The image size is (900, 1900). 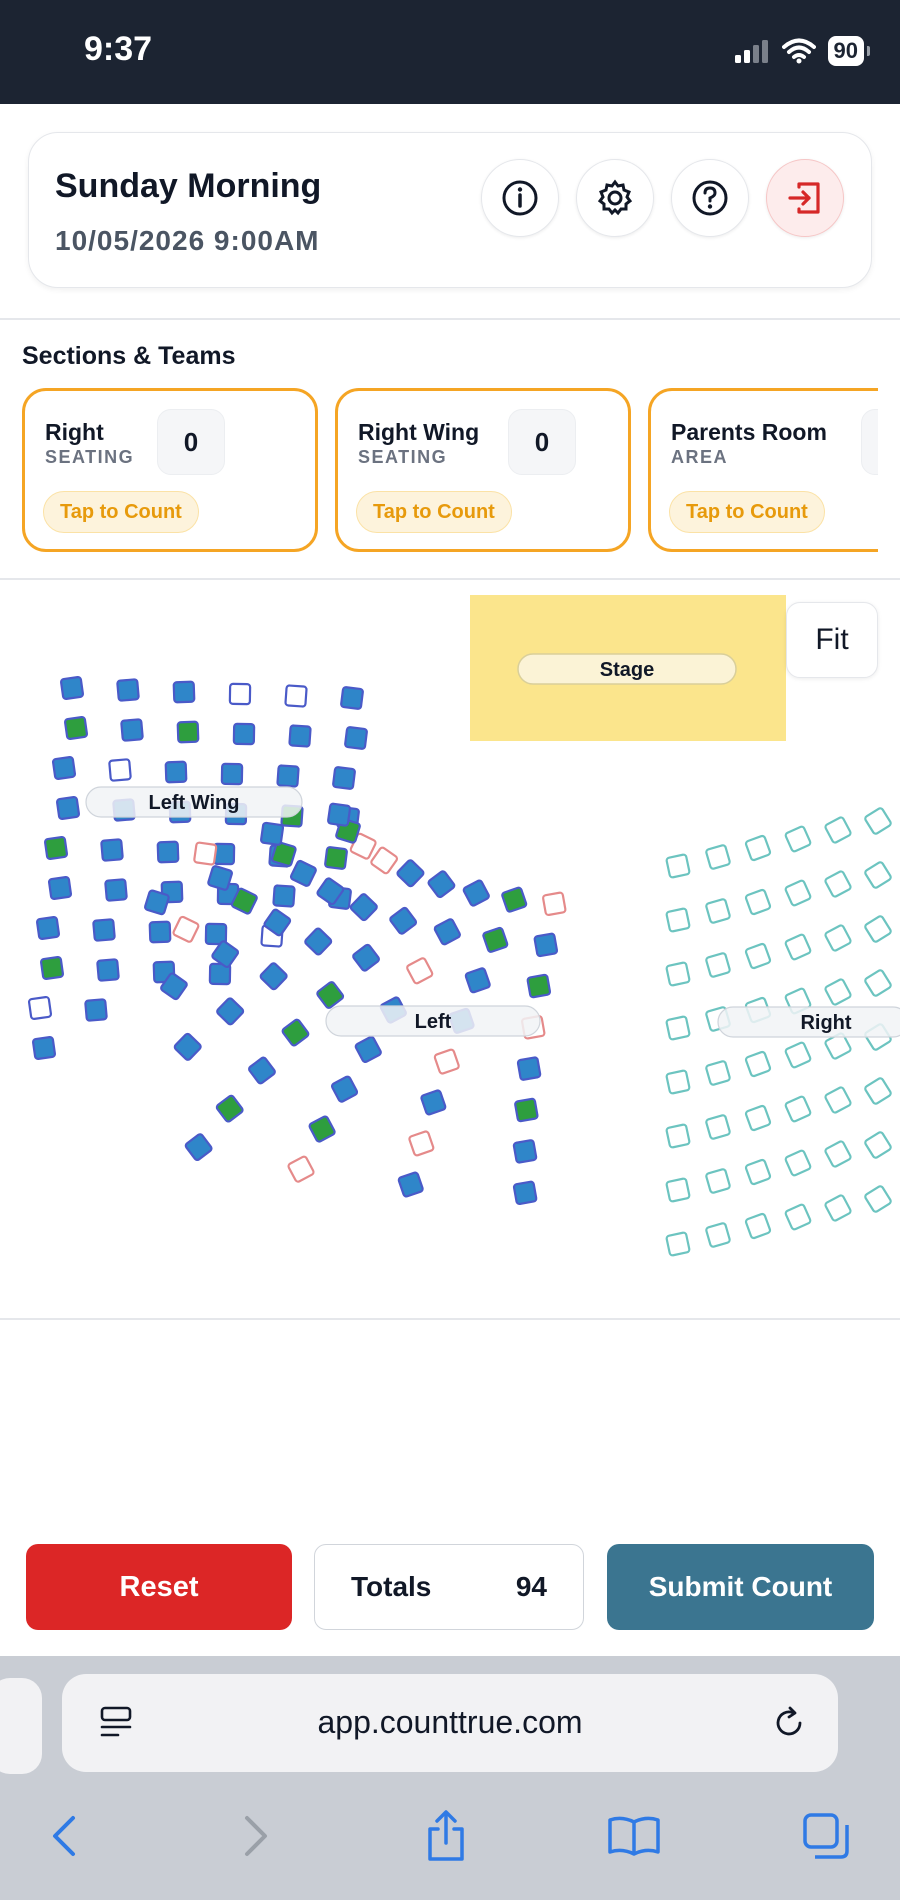 What do you see at coordinates (256, 1836) in the screenshot?
I see `forward-button` at bounding box center [256, 1836].